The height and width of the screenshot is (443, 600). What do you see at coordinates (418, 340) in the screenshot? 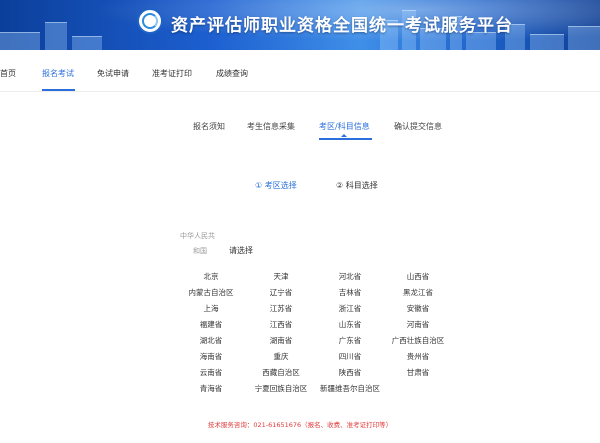
I see `province-option: 广西壮族自治区` at bounding box center [418, 340].